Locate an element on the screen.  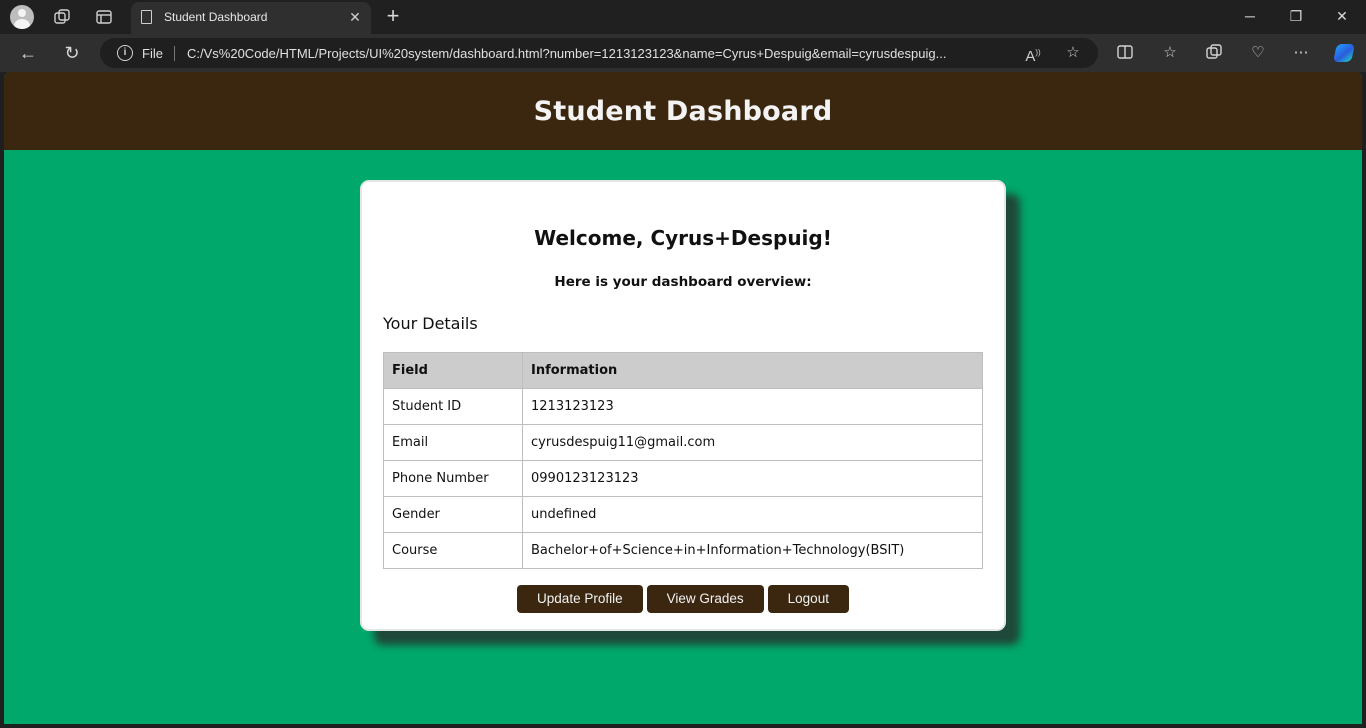
url-divider is located at coordinates (174, 53).